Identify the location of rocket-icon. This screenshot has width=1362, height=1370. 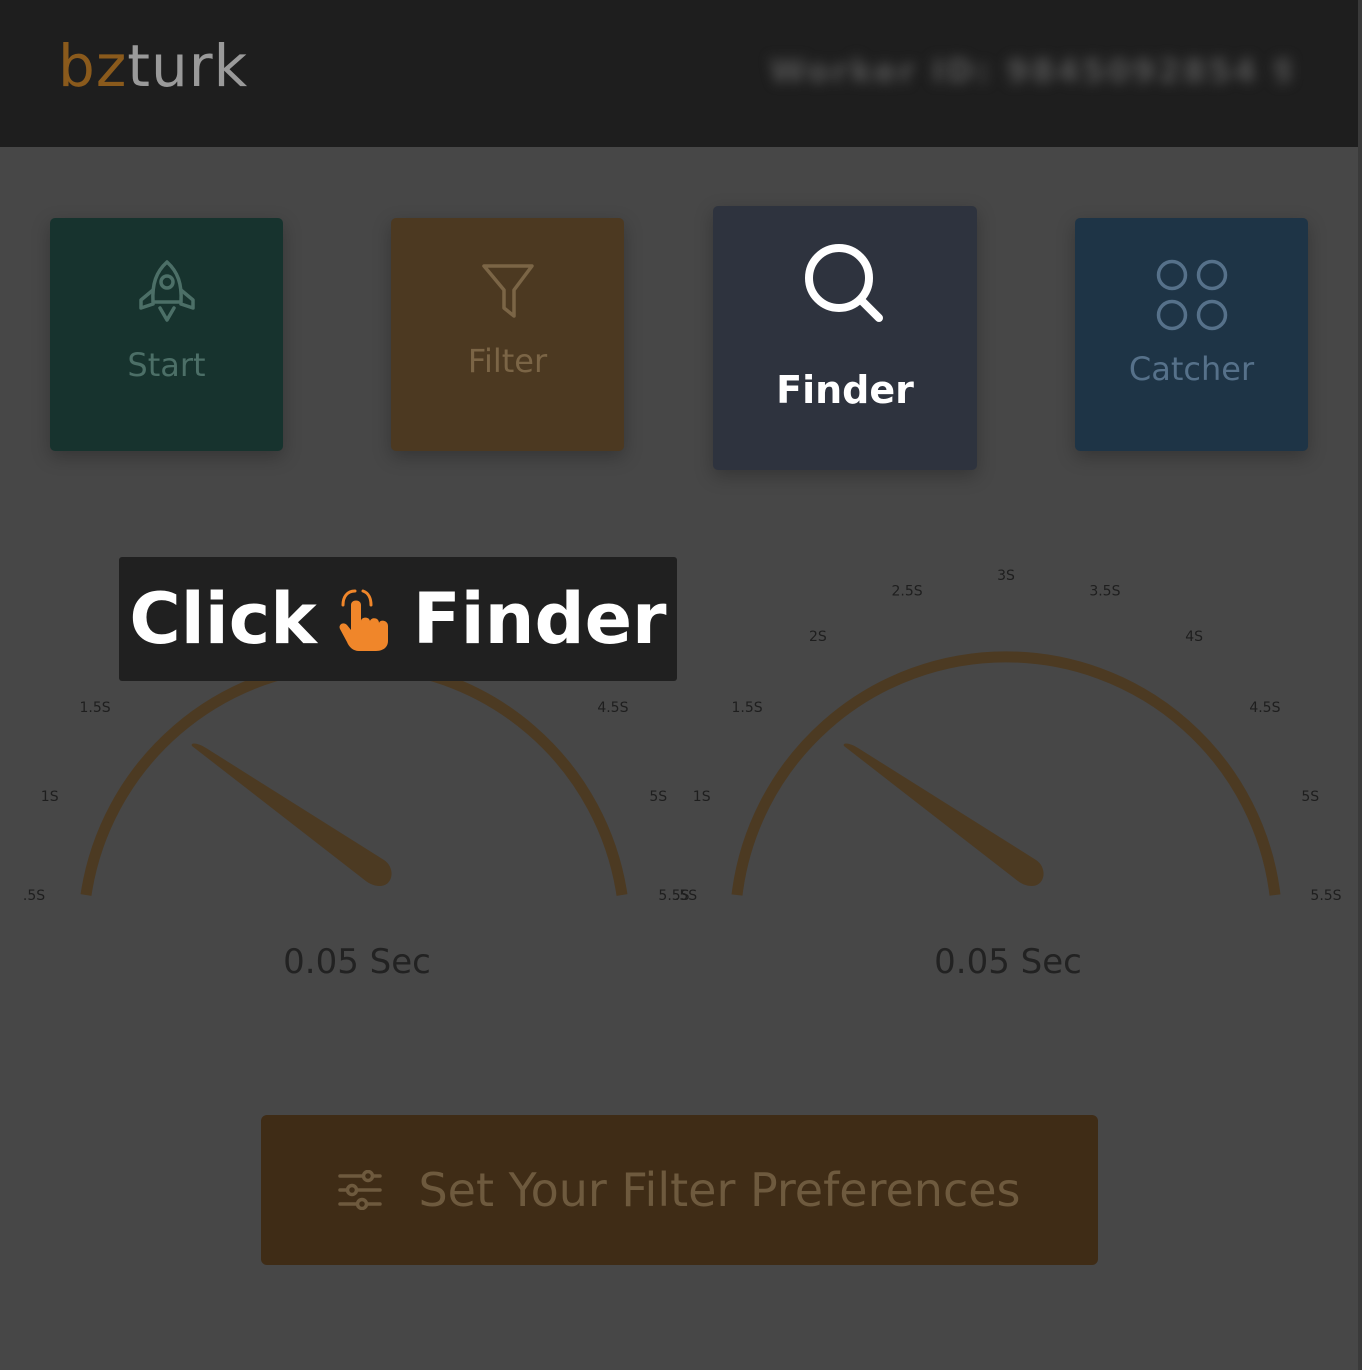
(166, 291).